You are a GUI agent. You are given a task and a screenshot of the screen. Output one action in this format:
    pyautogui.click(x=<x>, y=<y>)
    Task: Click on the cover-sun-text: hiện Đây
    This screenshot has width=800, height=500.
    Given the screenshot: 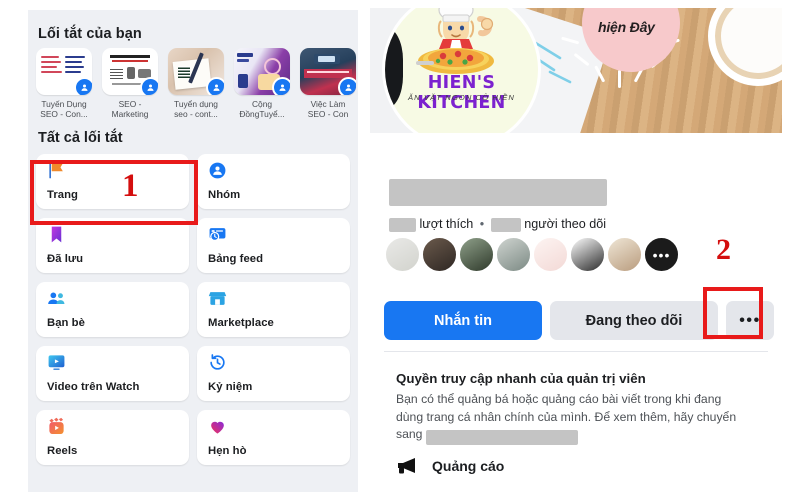 What is the action you would take?
    pyautogui.click(x=626, y=27)
    